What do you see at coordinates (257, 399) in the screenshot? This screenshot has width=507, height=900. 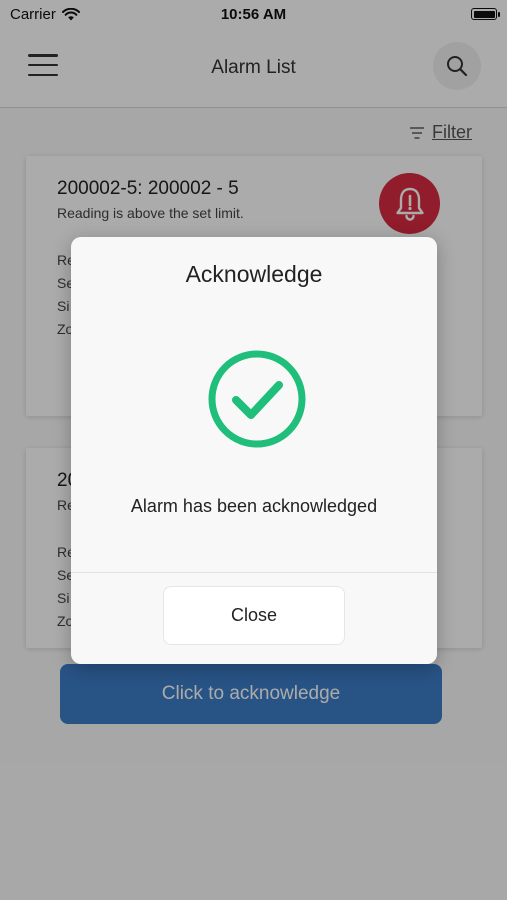 I see `check-circle-icon` at bounding box center [257, 399].